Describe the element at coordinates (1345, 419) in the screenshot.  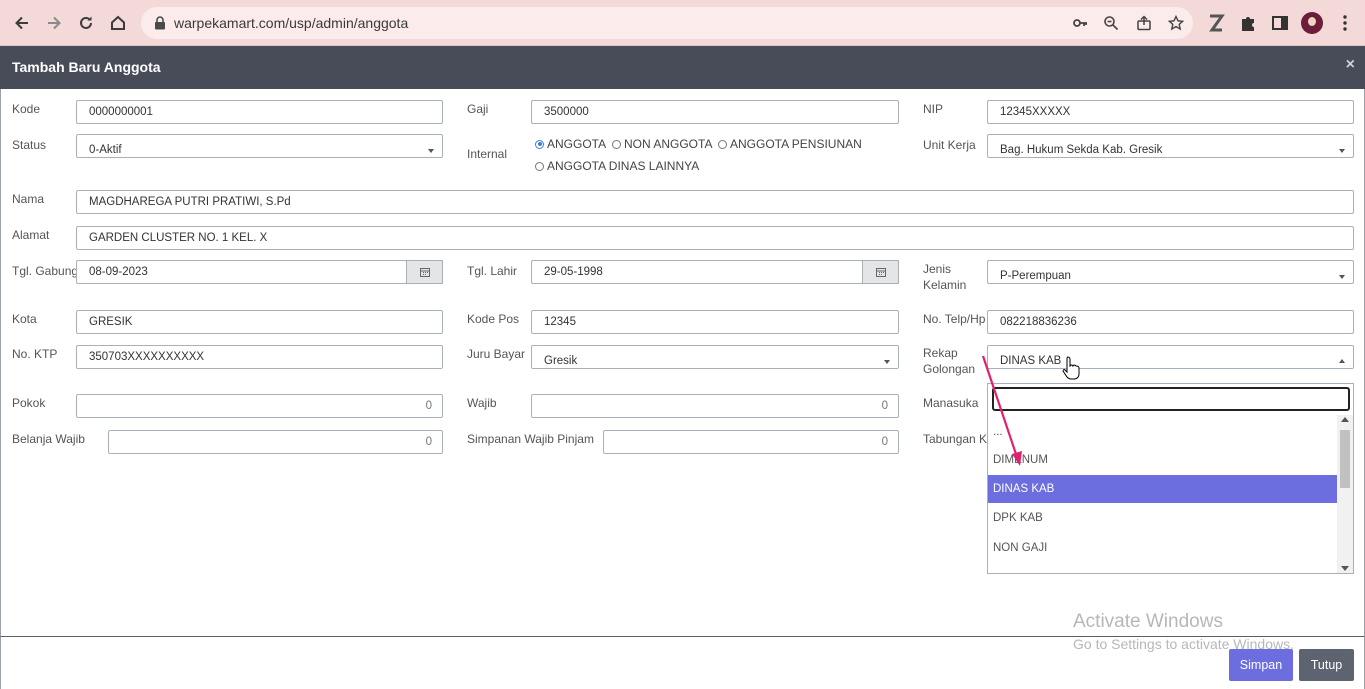
I see `scroll-up-icon` at that location.